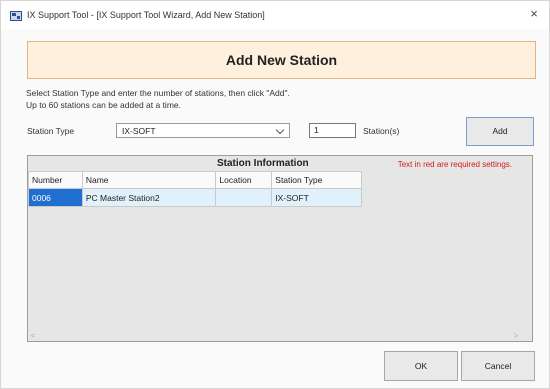 This screenshot has height=389, width=550. Describe the element at coordinates (55, 180) in the screenshot. I see `column-header-number: Number` at that location.